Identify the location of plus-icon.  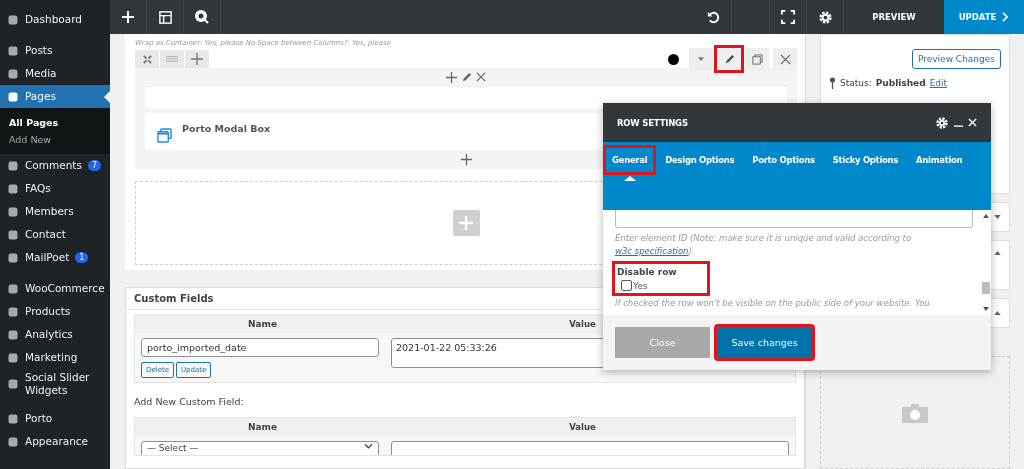
(466, 223).